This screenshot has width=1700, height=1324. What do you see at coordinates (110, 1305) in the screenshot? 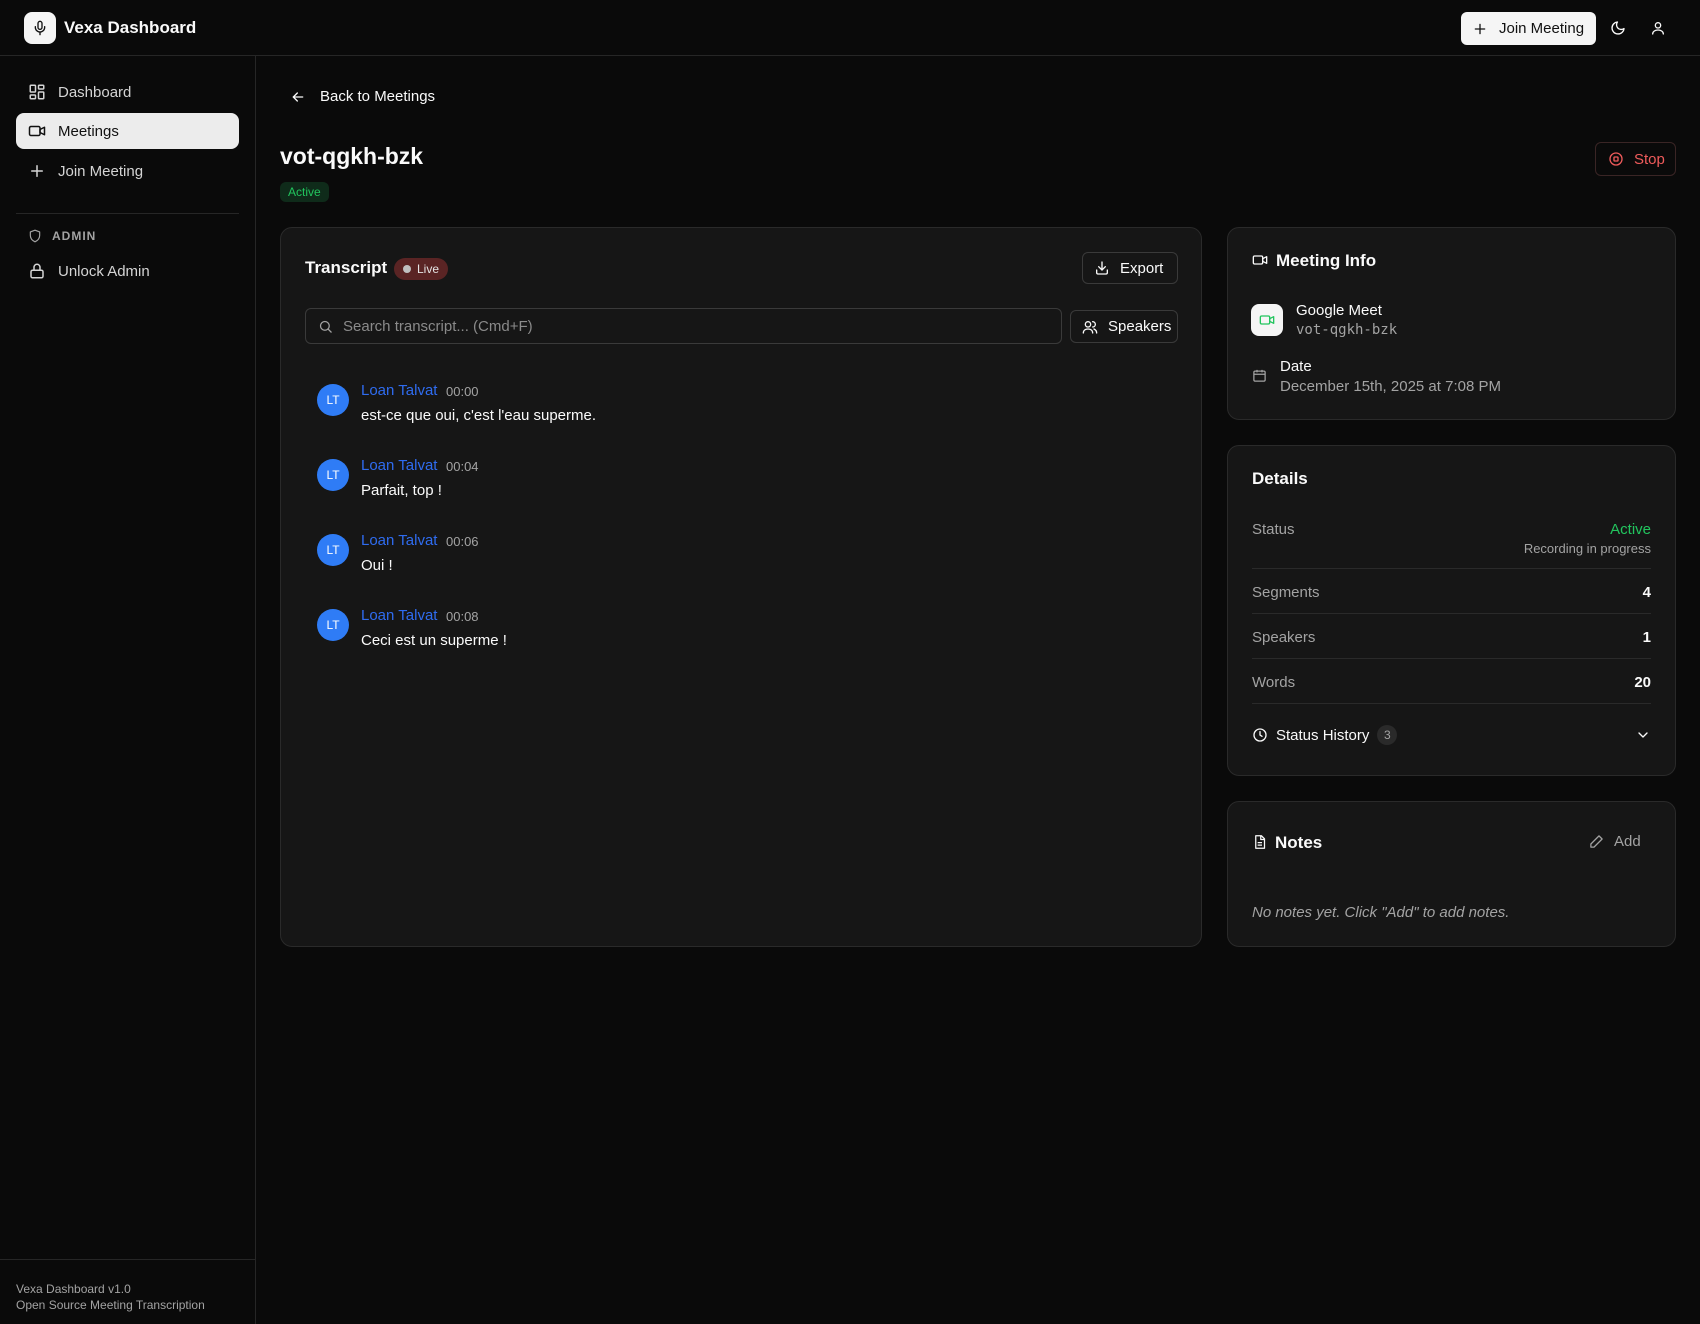
I see `footer-tagline: Open Source Meeting Transcription` at bounding box center [110, 1305].